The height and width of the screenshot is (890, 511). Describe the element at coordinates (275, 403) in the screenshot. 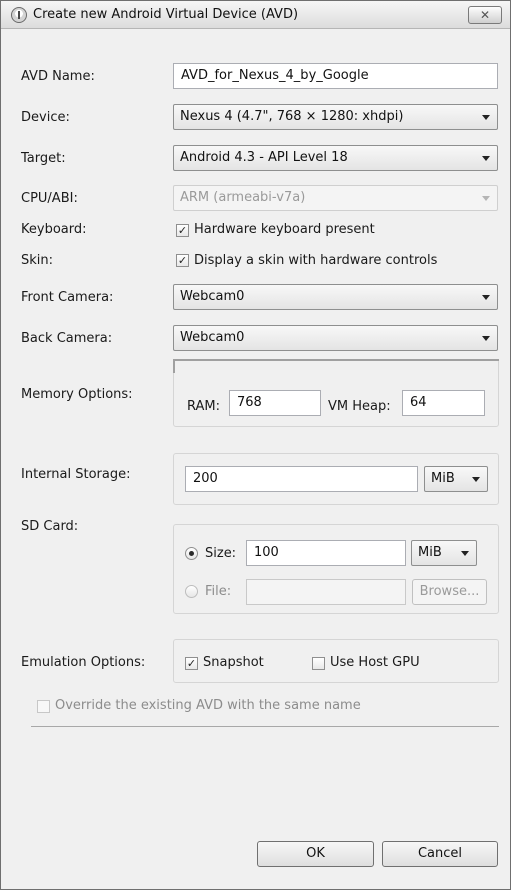

I see `ram-input: 768` at that location.